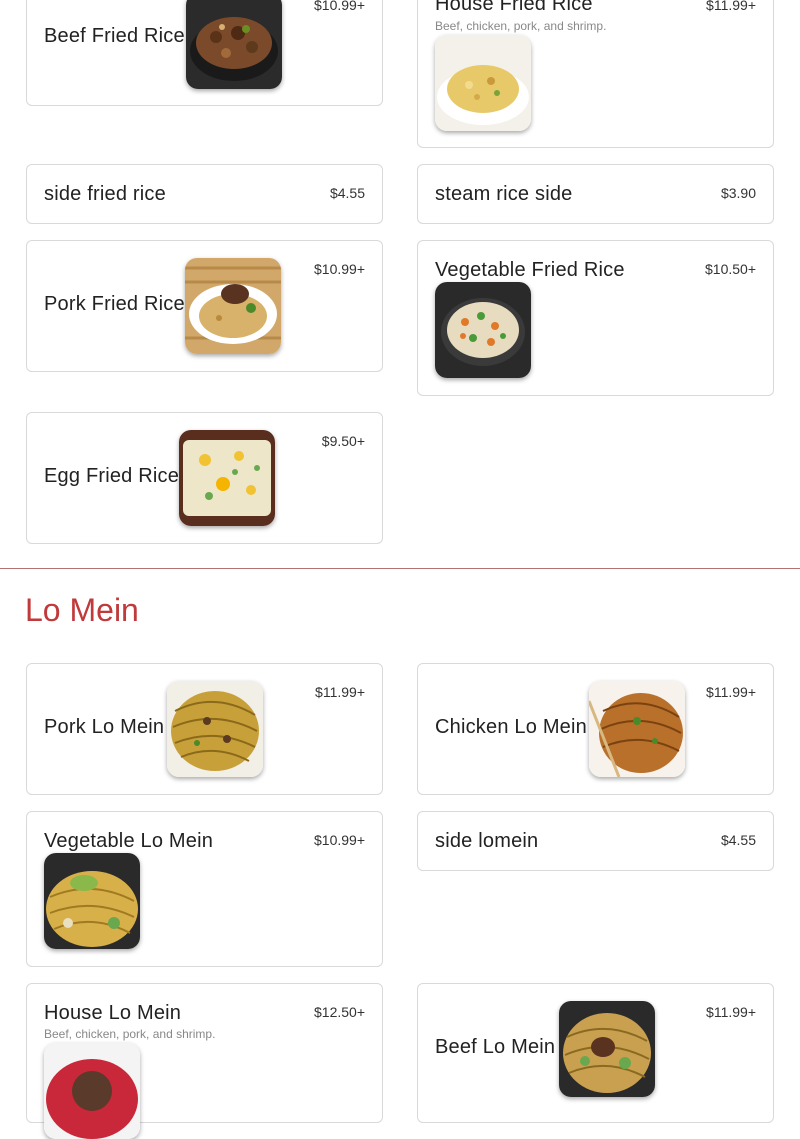 Image resolution: width=800 pixels, height=1139 pixels. Describe the element at coordinates (530, 270) in the screenshot. I see `item-name: Vegetable Fried Rice` at that location.